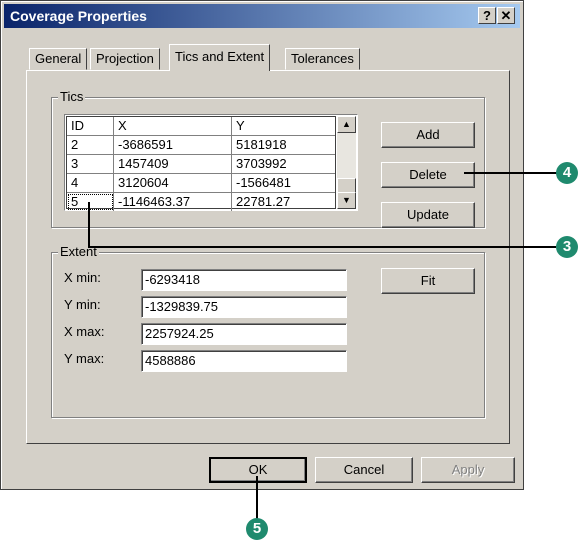 The image size is (584, 555). Describe the element at coordinates (173, 183) in the screenshot. I see `tic-x-cell: 3120604` at that location.